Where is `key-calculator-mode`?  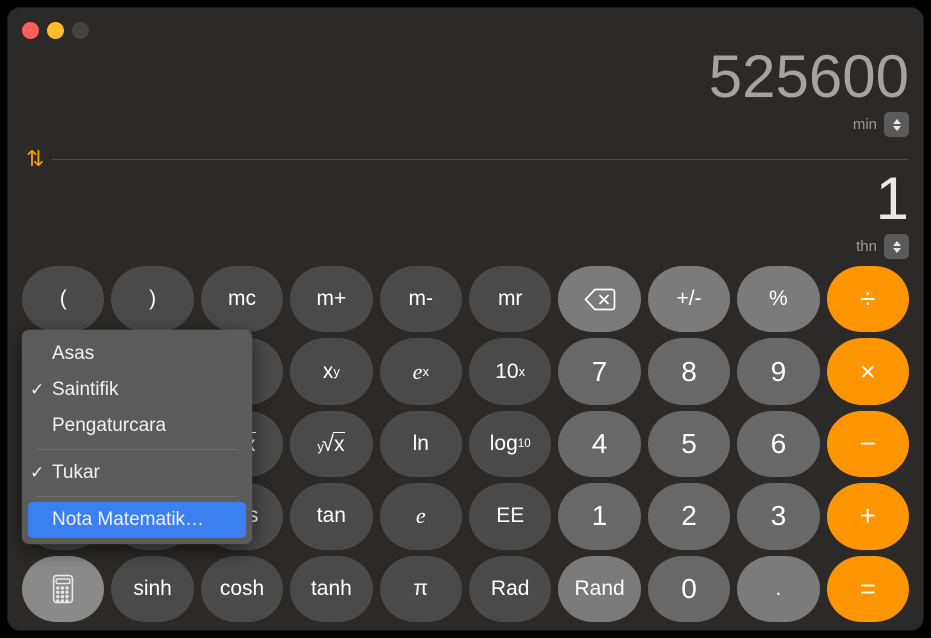
key-calculator-mode is located at coordinates (63, 588).